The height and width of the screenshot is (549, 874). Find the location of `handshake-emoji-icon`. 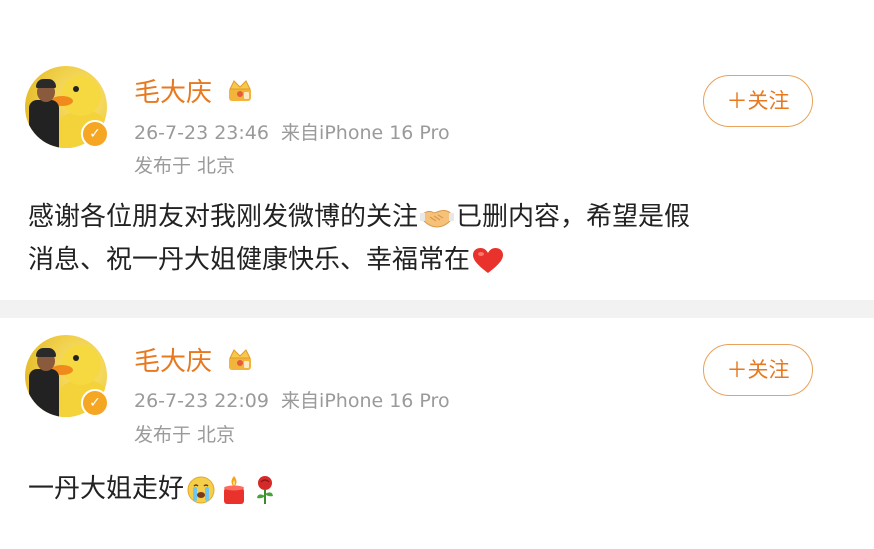

handshake-emoji-icon is located at coordinates (437, 218).